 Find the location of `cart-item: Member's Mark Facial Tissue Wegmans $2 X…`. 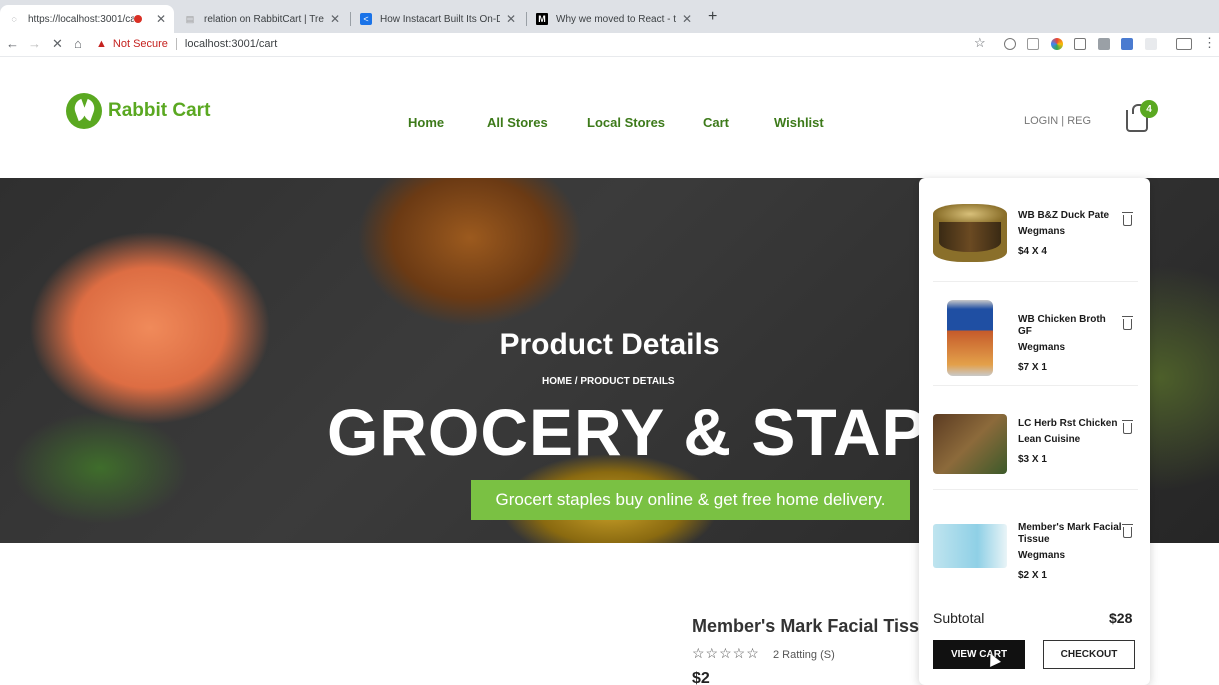

cart-item: Member's Mark Facial Tissue Wegmans $2 X… is located at coordinates (1035, 544).